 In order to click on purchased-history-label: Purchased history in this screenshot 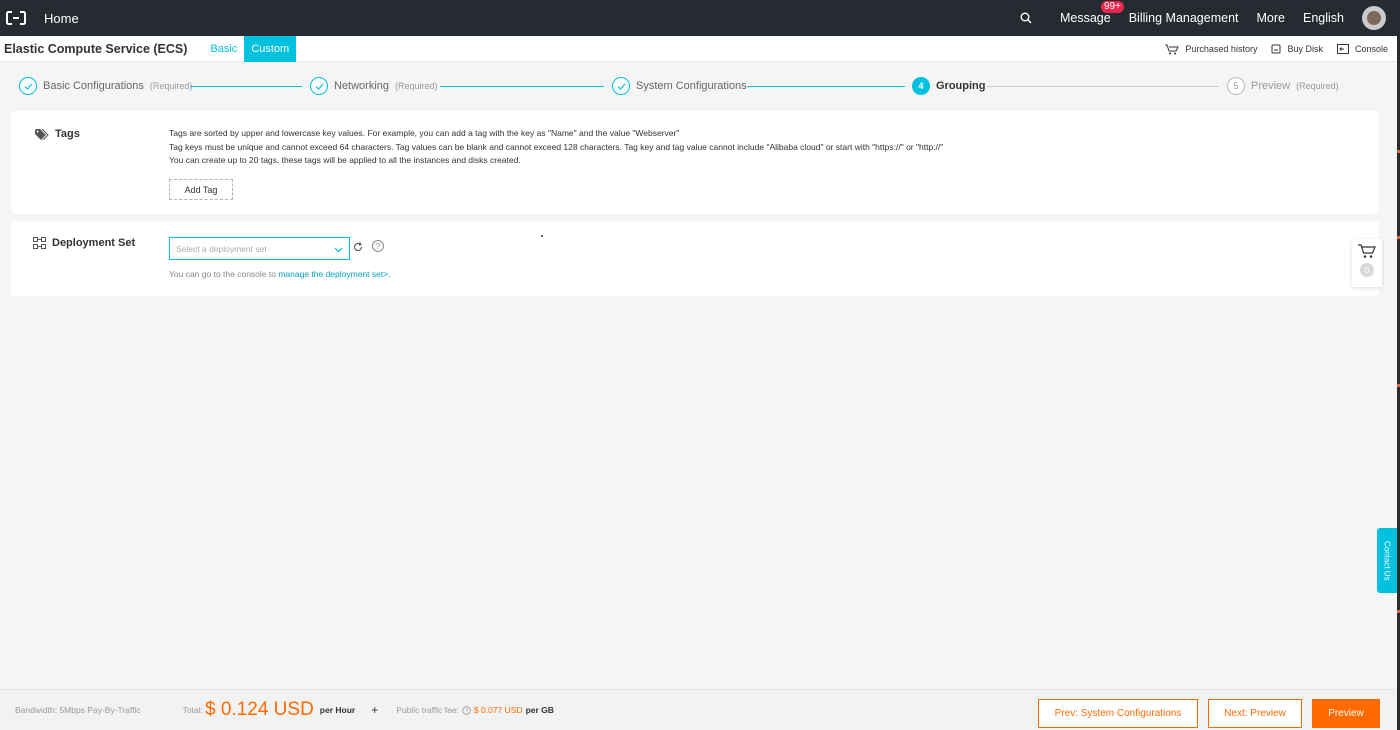, I will do `click(1221, 49)`.